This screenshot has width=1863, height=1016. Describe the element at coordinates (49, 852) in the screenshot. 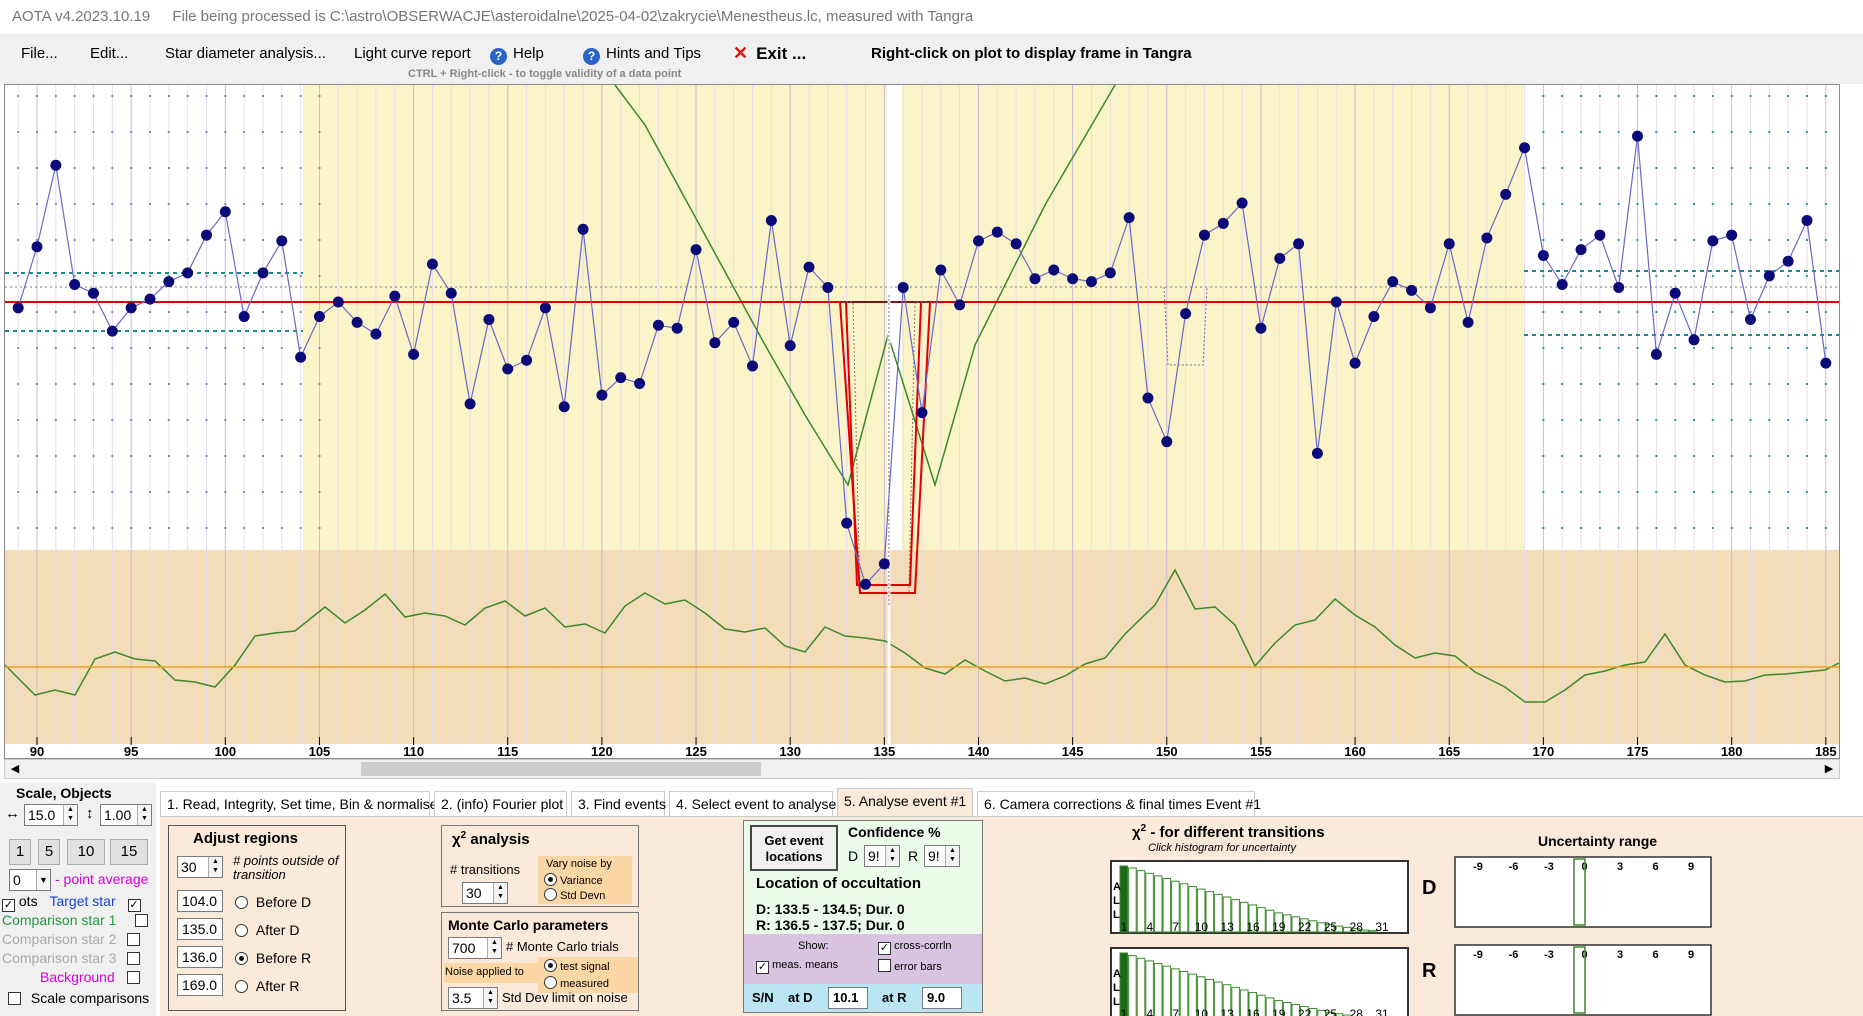

I see `scale-5-button: 5` at that location.